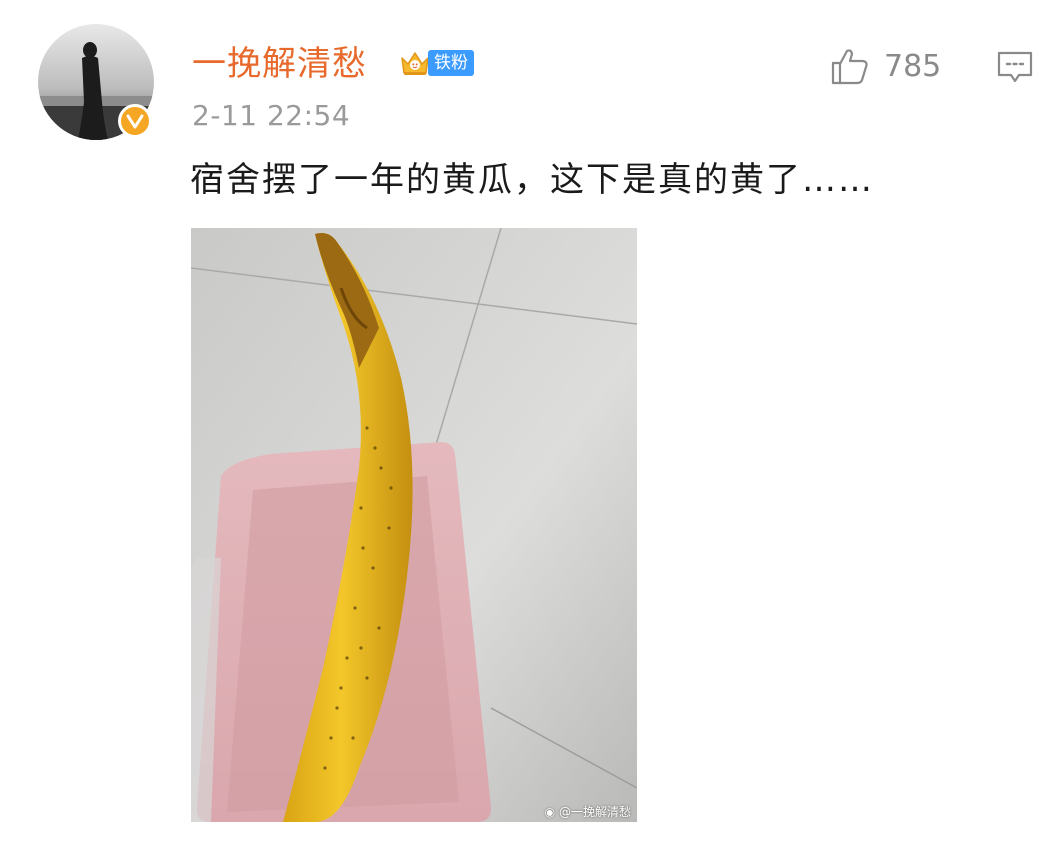 This screenshot has width=1060, height=841. I want to click on like-button: 785, so click(885, 66).